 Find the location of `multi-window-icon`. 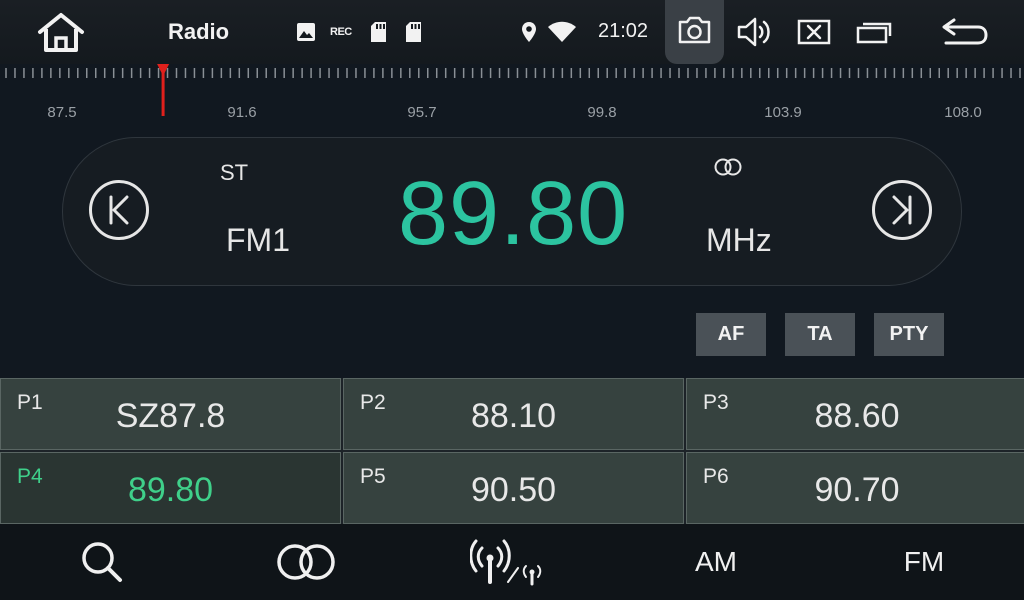

multi-window-icon is located at coordinates (874, 33).